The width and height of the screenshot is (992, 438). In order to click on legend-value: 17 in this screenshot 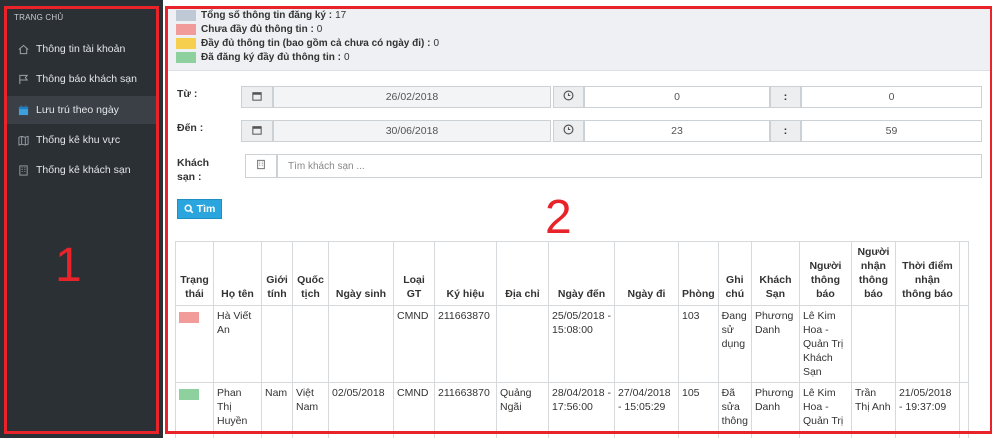, I will do `click(341, 15)`.